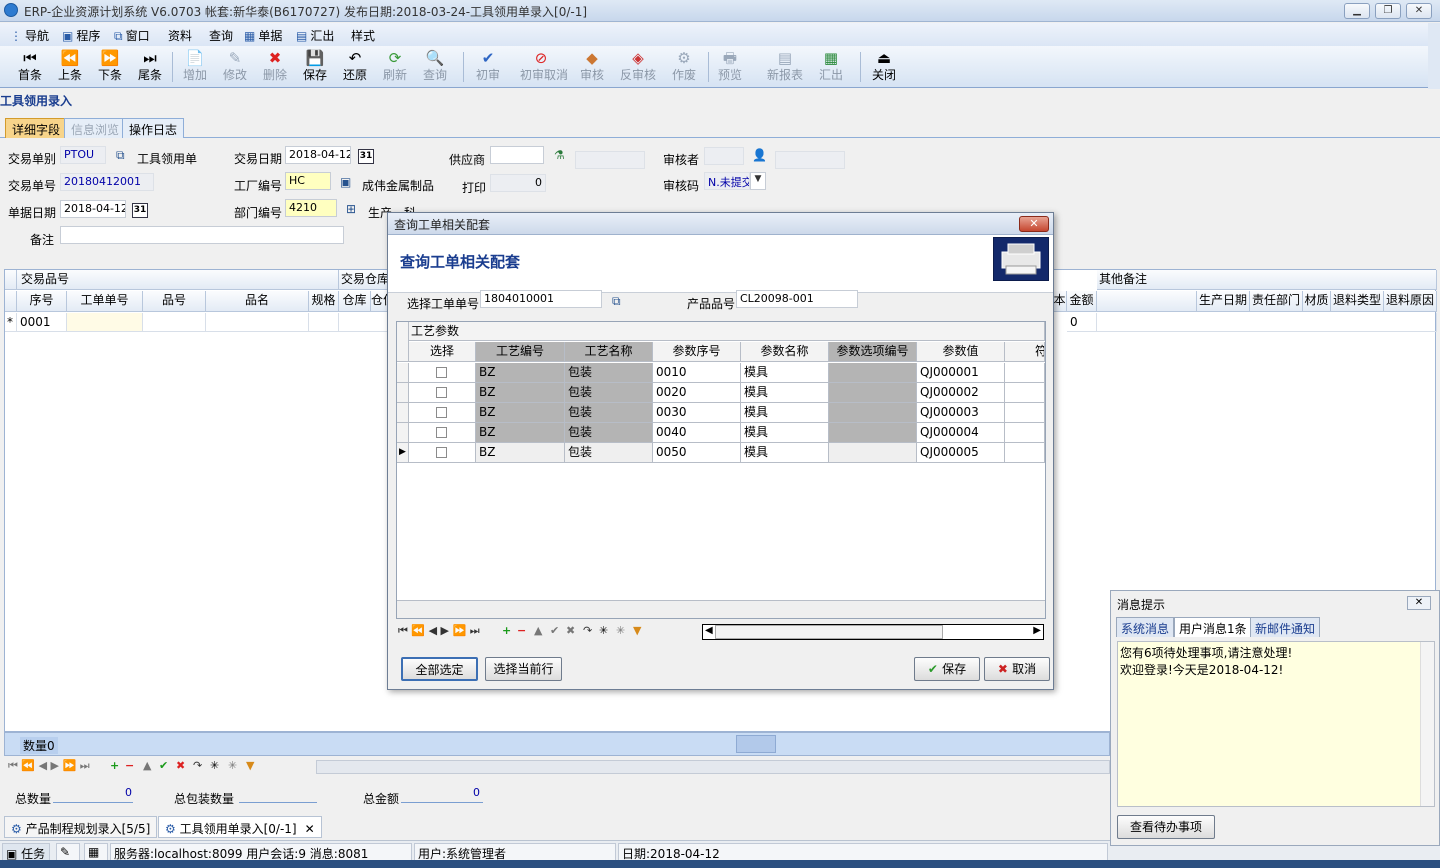  Describe the element at coordinates (521, 630) in the screenshot. I see `nav-delete-icon: −` at that location.